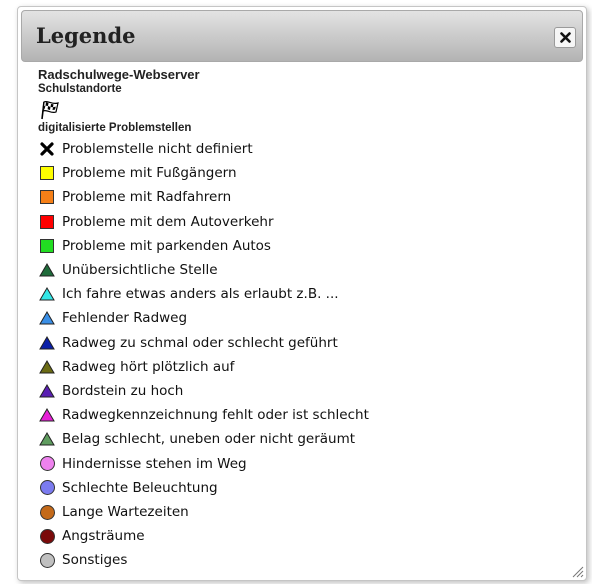 This screenshot has height=584, width=592. Describe the element at coordinates (147, 197) in the screenshot. I see `legend-item-label: Probleme mit Radfahrern` at that location.